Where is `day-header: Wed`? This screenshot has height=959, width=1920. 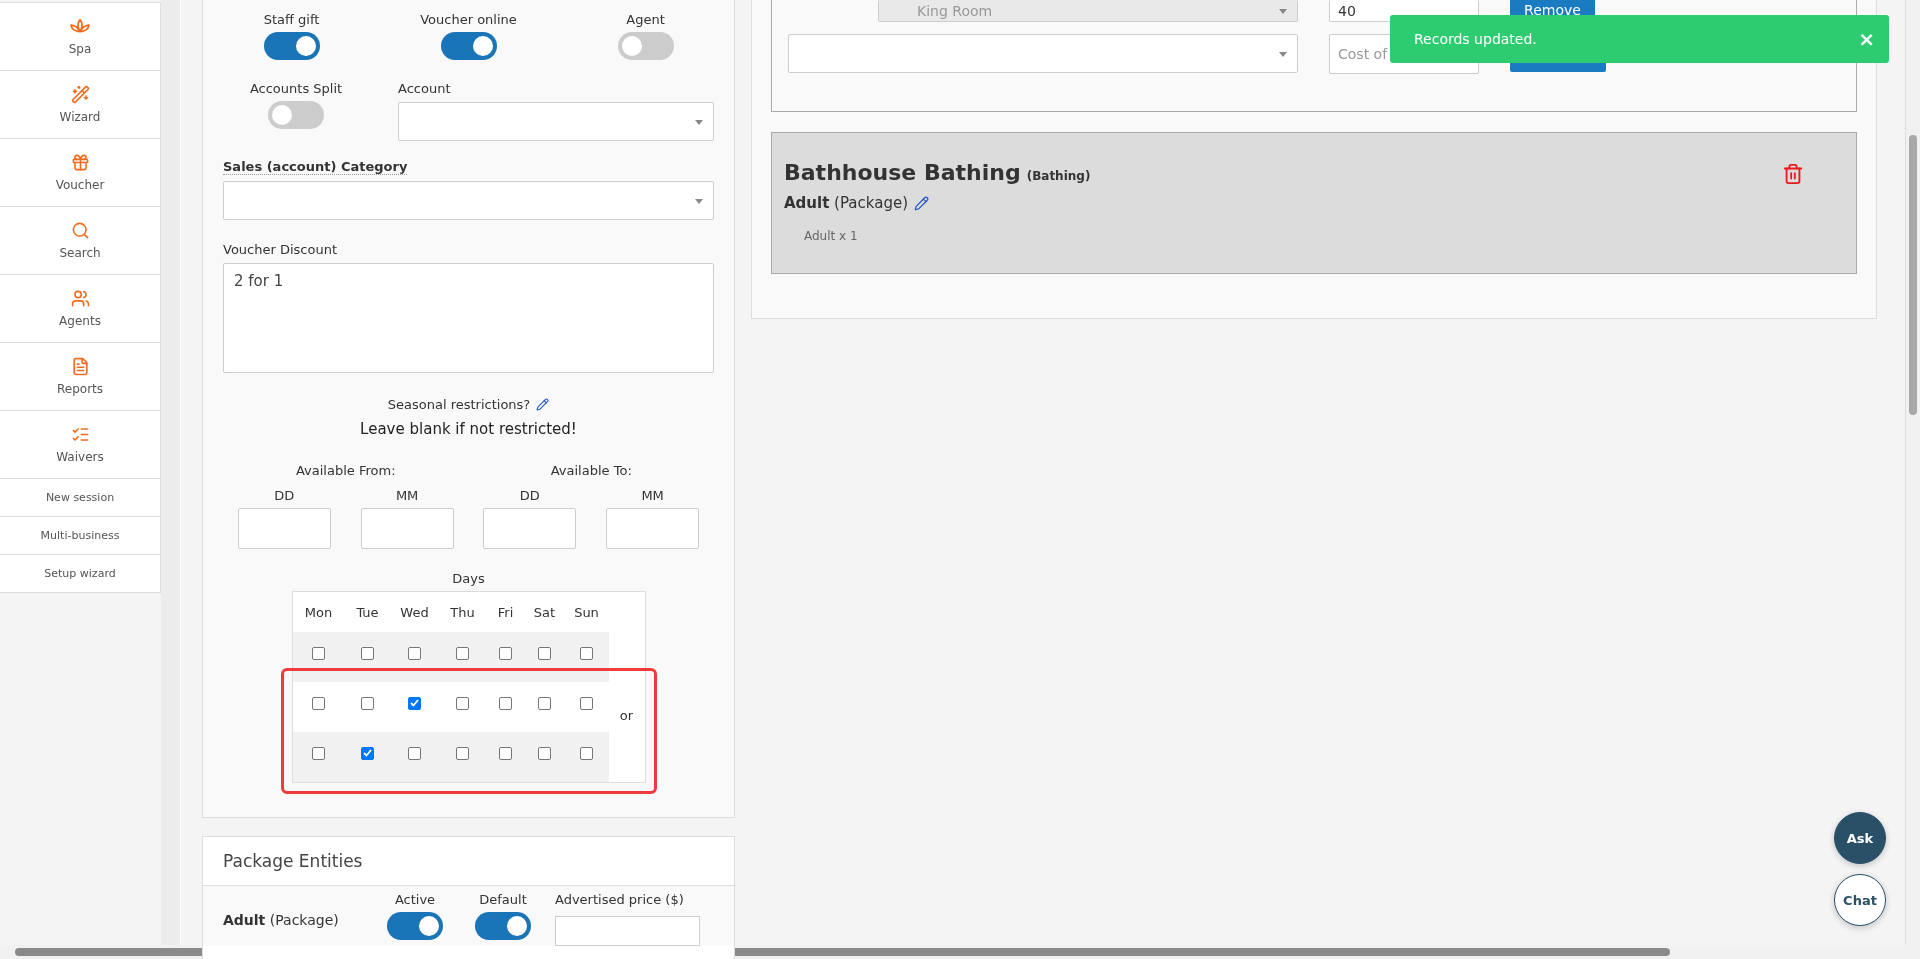 day-header: Wed is located at coordinates (414, 612).